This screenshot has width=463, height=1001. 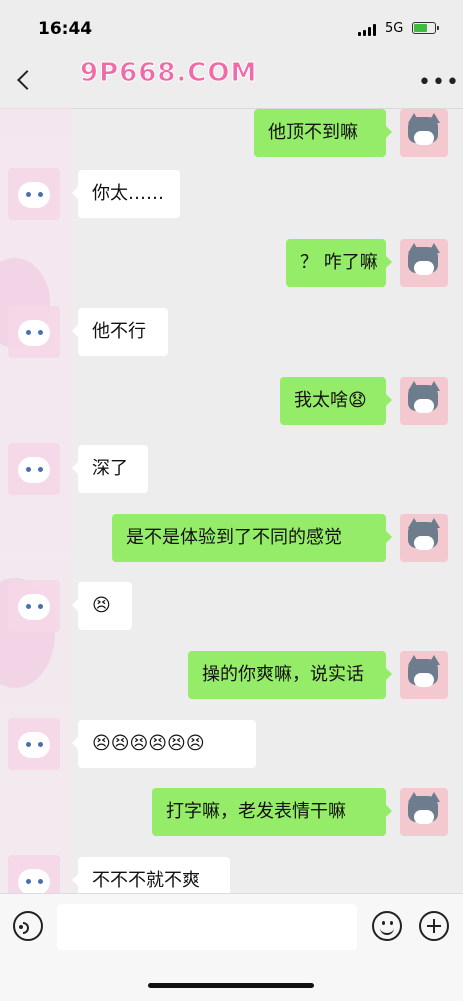 What do you see at coordinates (65, 29) in the screenshot?
I see `status-time: 16:44` at bounding box center [65, 29].